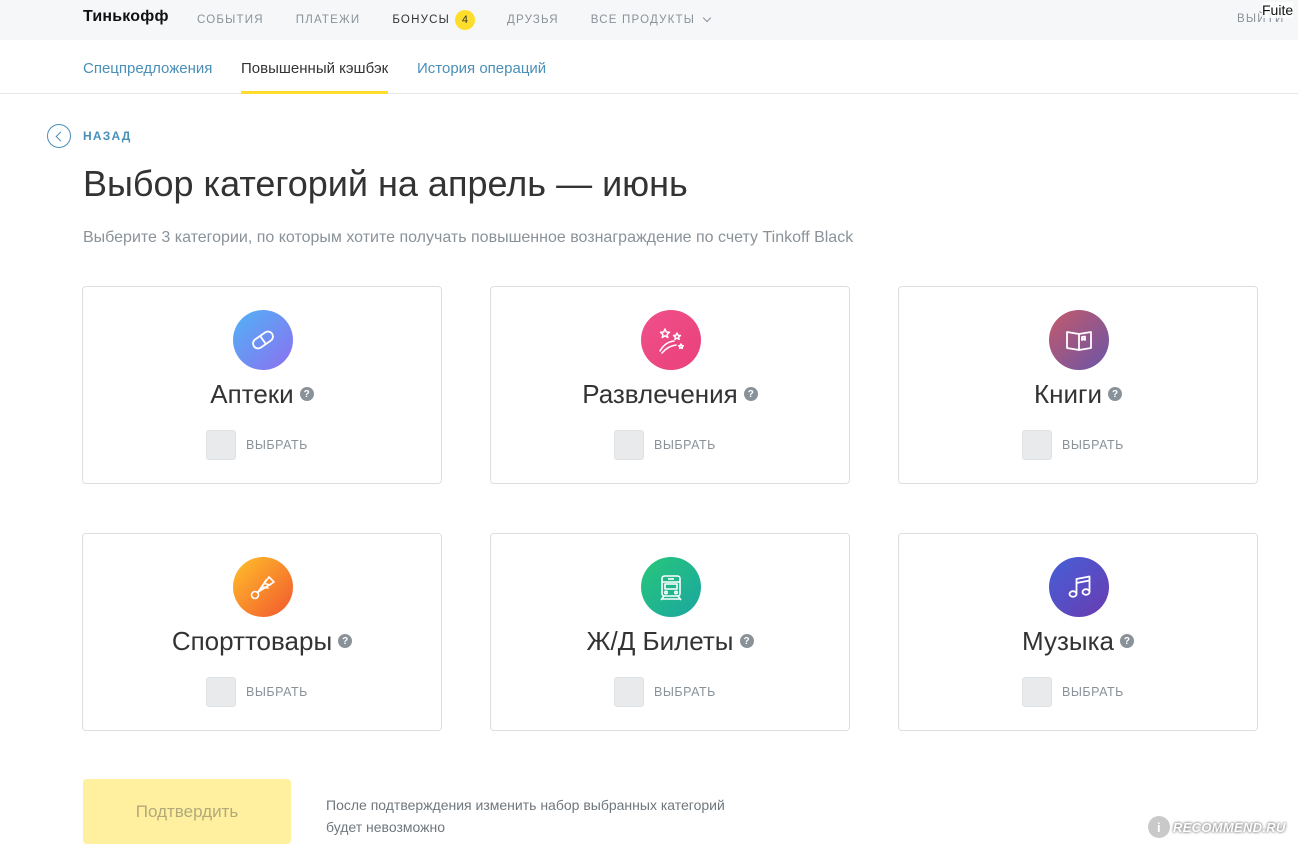 Image resolution: width=1298 pixels, height=850 pixels. Describe the element at coordinates (1159, 827) in the screenshot. I see `watermark-logo-icon: i` at that location.